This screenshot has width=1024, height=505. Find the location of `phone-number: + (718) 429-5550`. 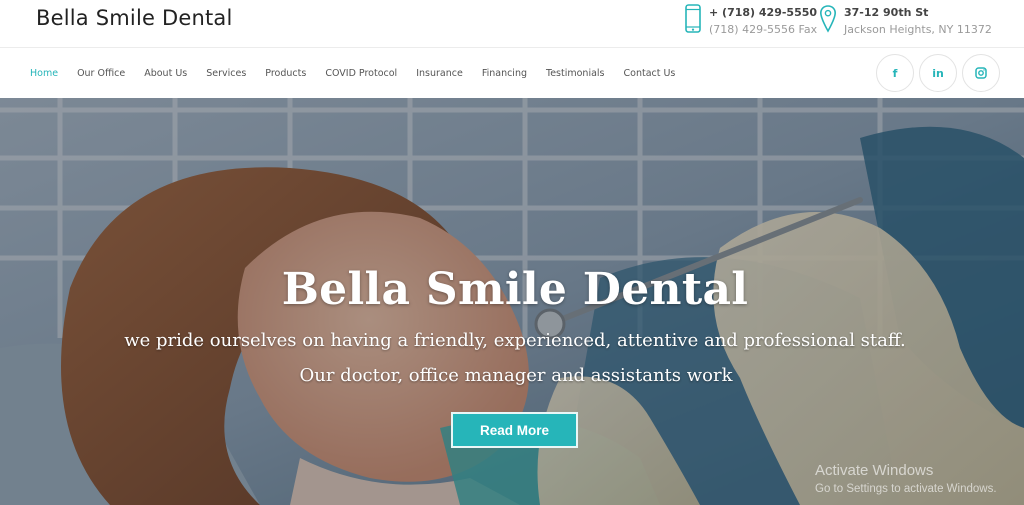

phone-number: + (718) 429-5550 is located at coordinates (763, 12).